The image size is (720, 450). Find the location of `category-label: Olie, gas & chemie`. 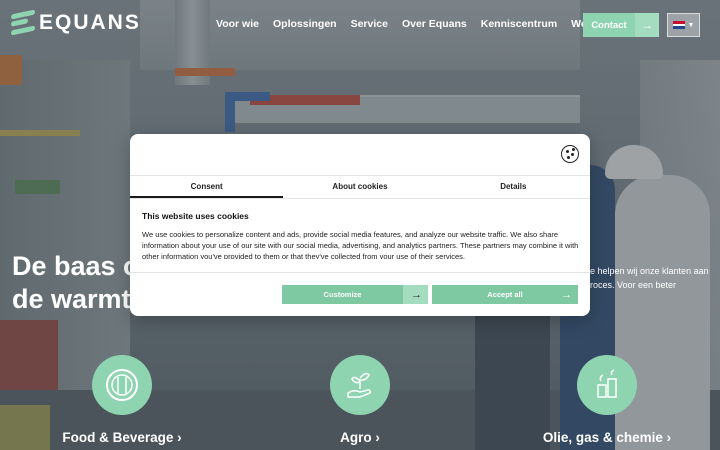

category-label: Olie, gas & chemie is located at coordinates (602, 437).